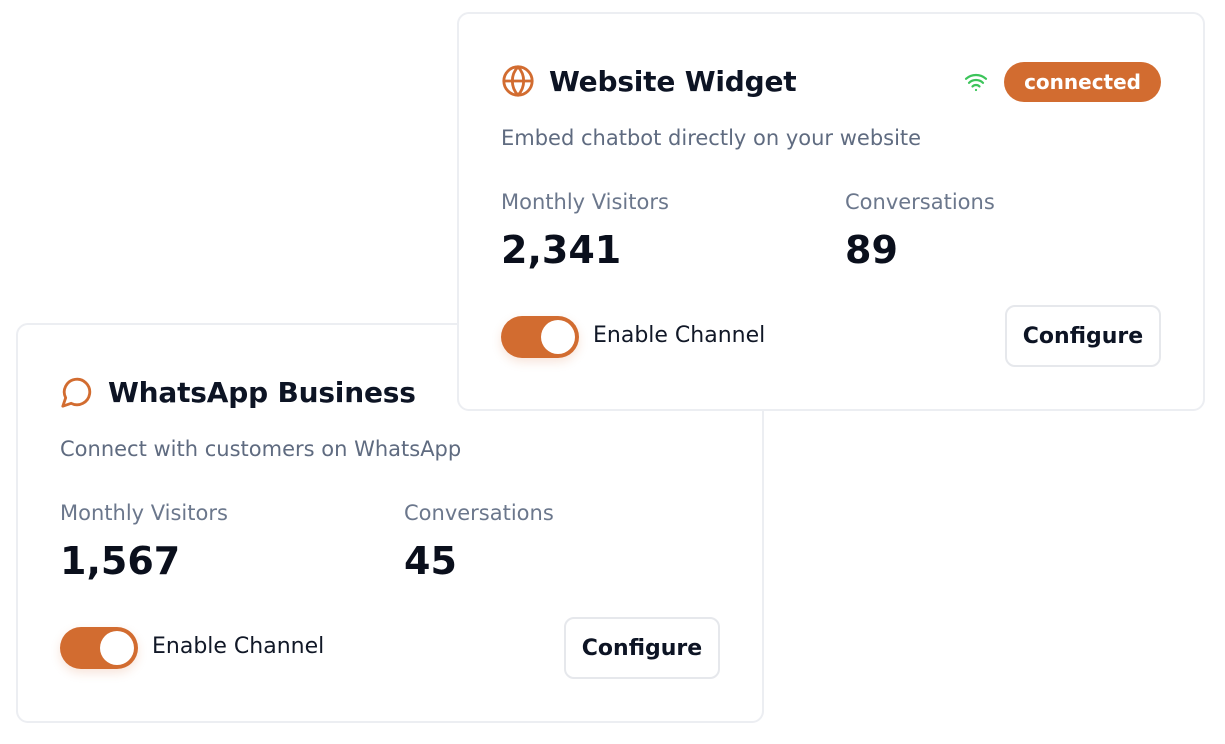 The image size is (1225, 744). Describe the element at coordinates (711, 138) in the screenshot. I see `card-description: Embed chatbot directly on your website` at that location.